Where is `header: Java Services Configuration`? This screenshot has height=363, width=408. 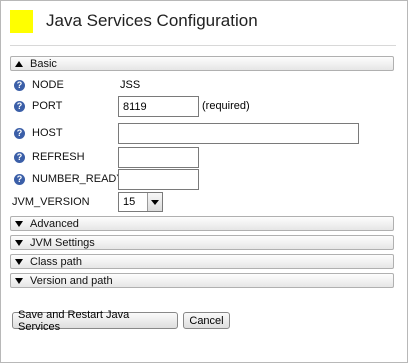
header: Java Services Configuration is located at coordinates (134, 21).